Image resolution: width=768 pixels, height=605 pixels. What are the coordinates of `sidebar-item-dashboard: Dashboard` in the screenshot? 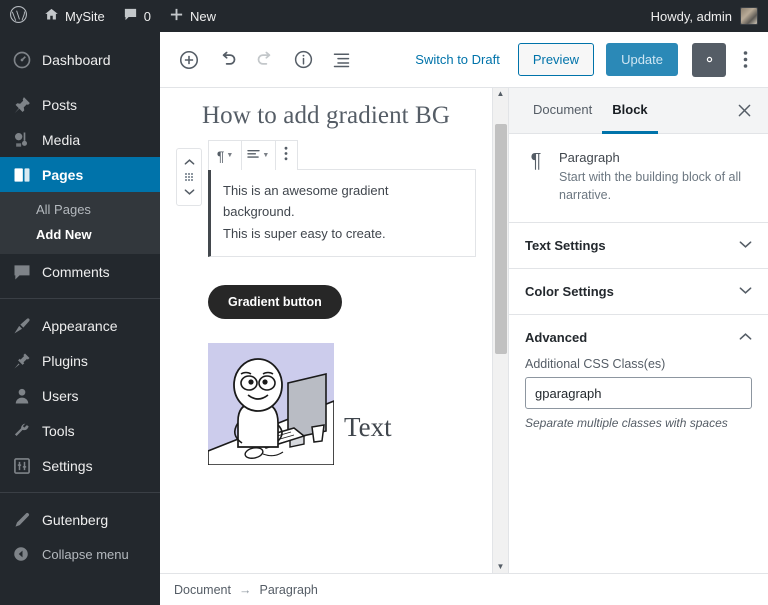 It's located at (80, 59).